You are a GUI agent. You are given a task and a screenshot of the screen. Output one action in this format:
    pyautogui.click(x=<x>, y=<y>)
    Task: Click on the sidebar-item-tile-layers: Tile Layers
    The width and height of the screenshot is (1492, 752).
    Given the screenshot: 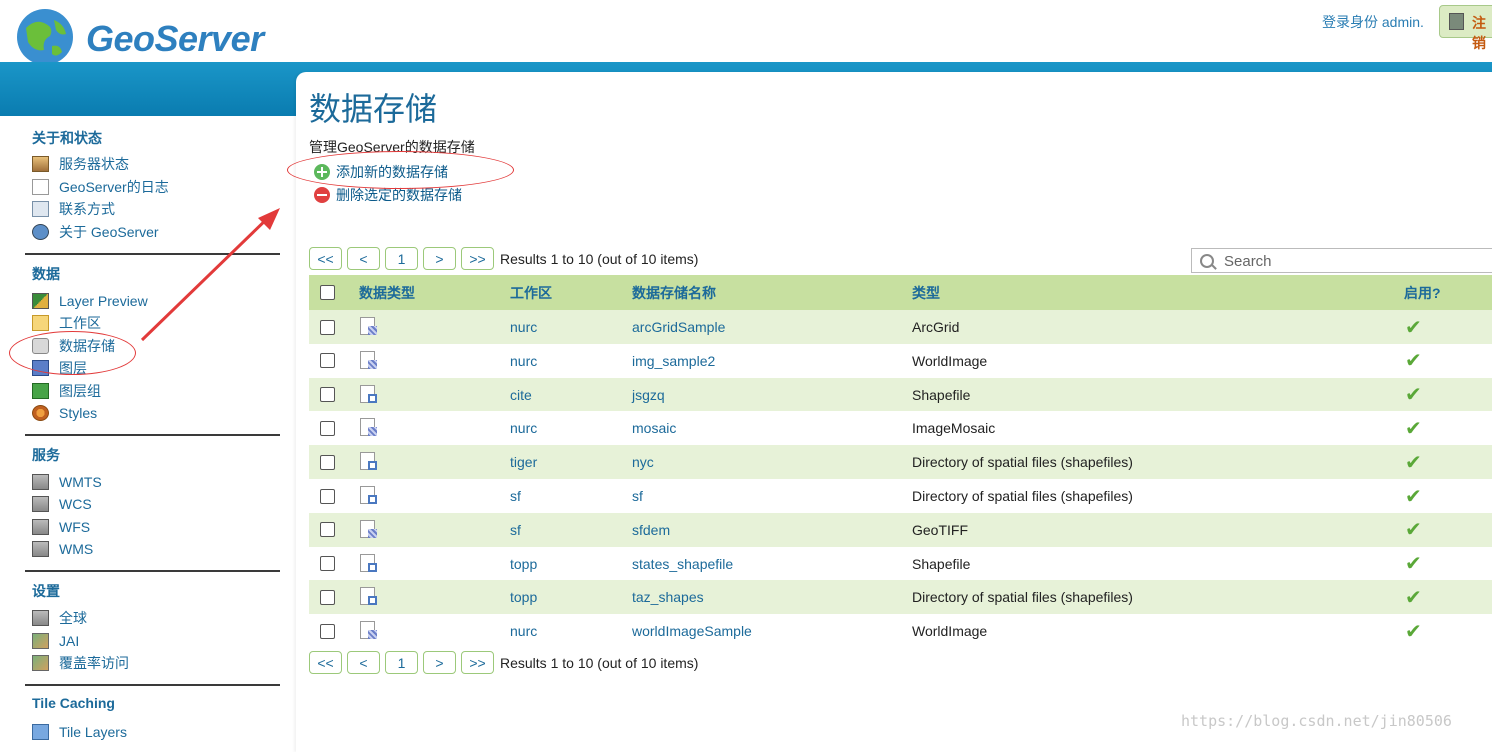 What is the action you would take?
    pyautogui.click(x=79, y=732)
    